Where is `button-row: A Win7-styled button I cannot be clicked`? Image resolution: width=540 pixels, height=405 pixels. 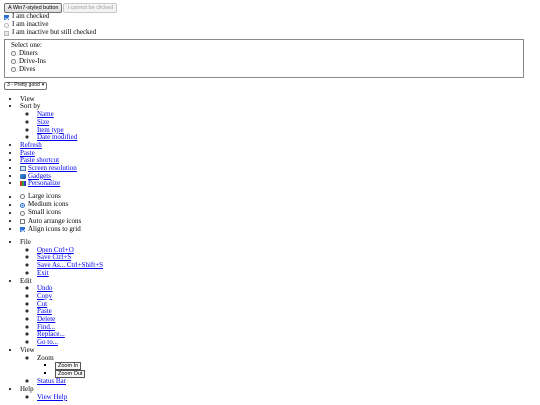
button-row: A Win7-styled button I cannot be clicked is located at coordinates (270, 8).